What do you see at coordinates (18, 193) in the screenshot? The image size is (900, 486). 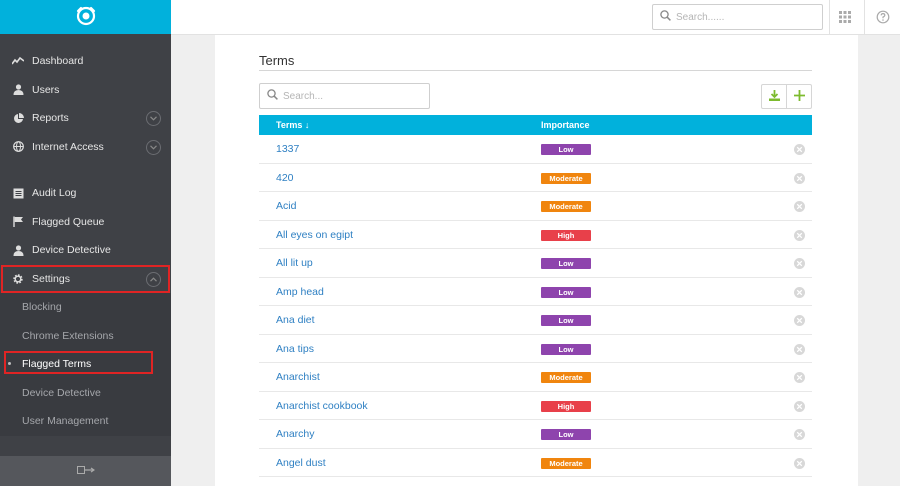 I see `log-icon` at bounding box center [18, 193].